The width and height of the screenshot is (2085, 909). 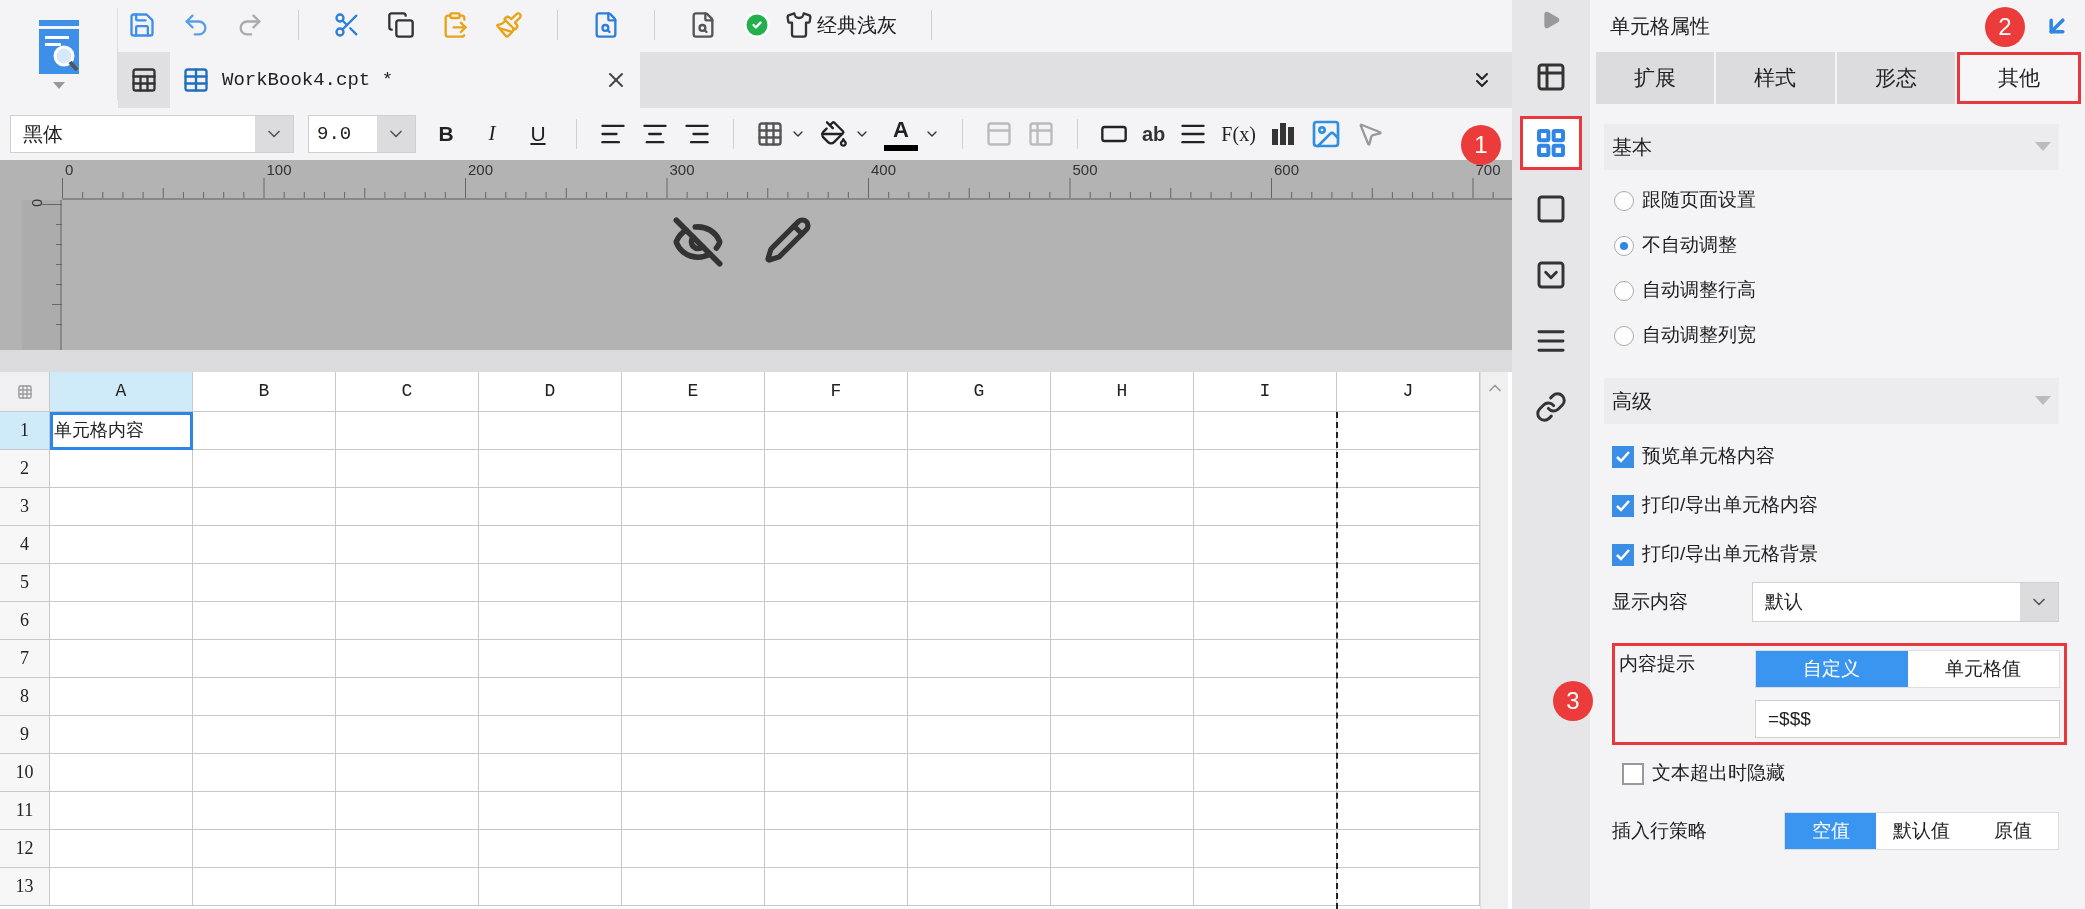 What do you see at coordinates (836, 392) in the screenshot?
I see `column-header: F` at bounding box center [836, 392].